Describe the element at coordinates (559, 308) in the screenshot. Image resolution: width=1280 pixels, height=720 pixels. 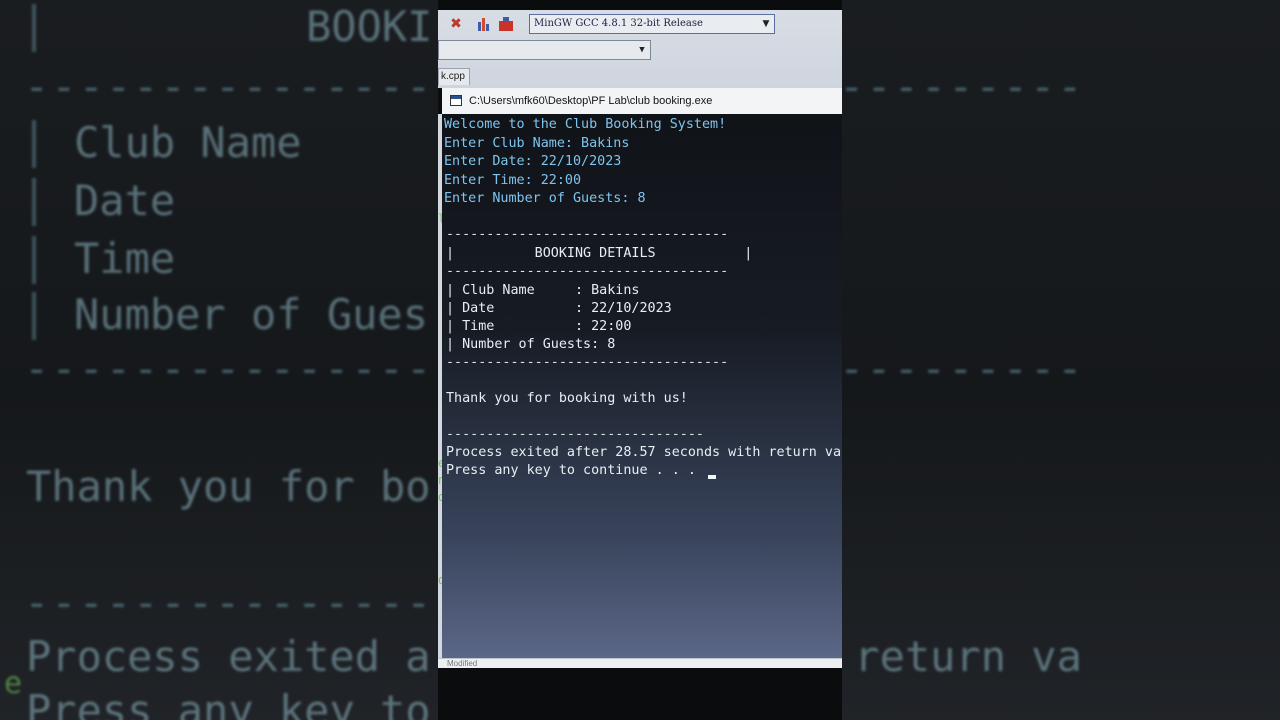
I see `detail-row-date: | Date : 22/10/2023` at that location.